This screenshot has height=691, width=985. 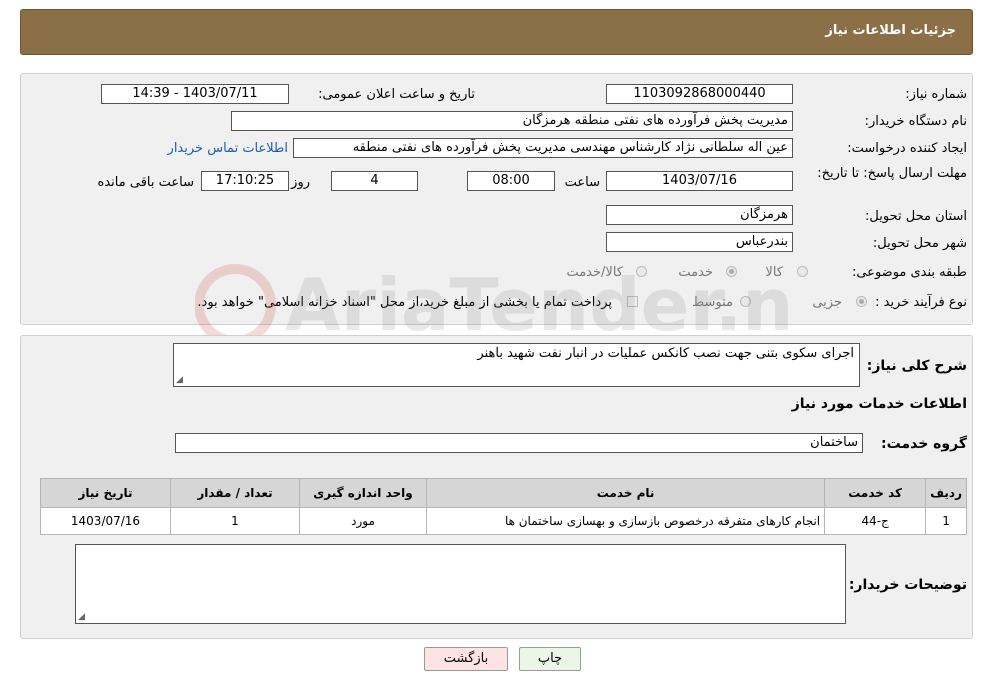 What do you see at coordinates (699, 215) in the screenshot?
I see `province-field: هرمزگان` at bounding box center [699, 215].